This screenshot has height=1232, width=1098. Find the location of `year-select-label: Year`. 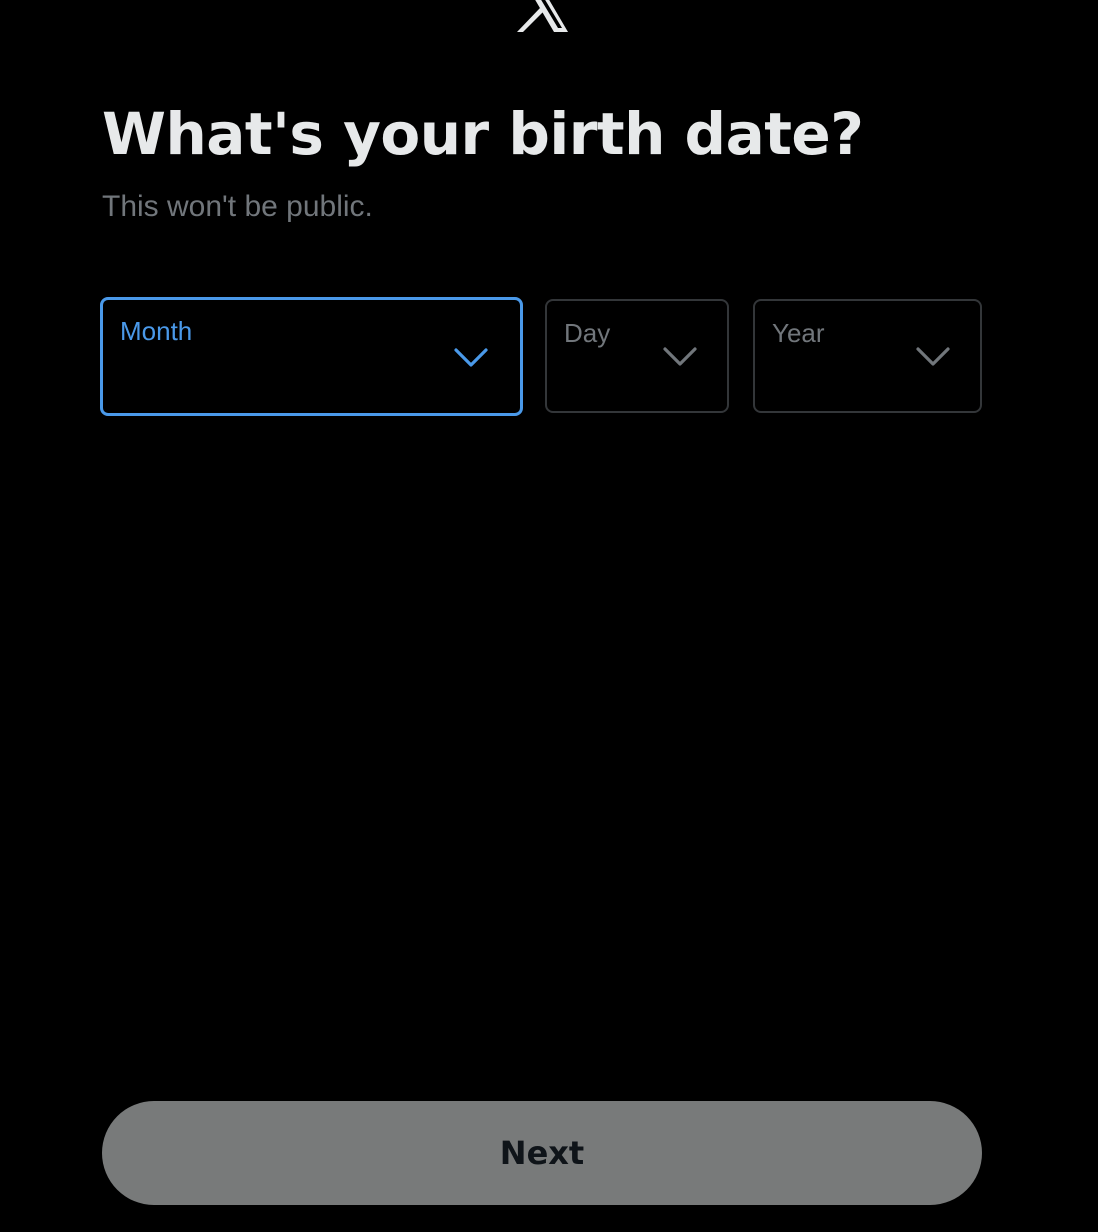

year-select-label: Year is located at coordinates (798, 333).